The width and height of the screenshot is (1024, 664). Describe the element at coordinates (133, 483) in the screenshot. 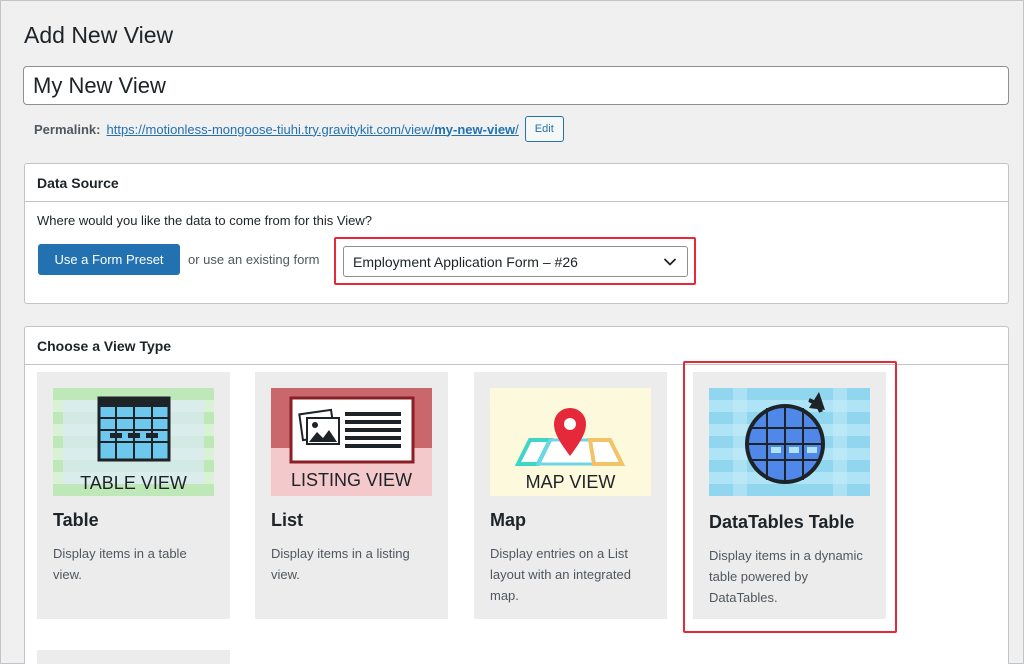

I see `table-view-thumb-label: TABLE VIEW` at that location.